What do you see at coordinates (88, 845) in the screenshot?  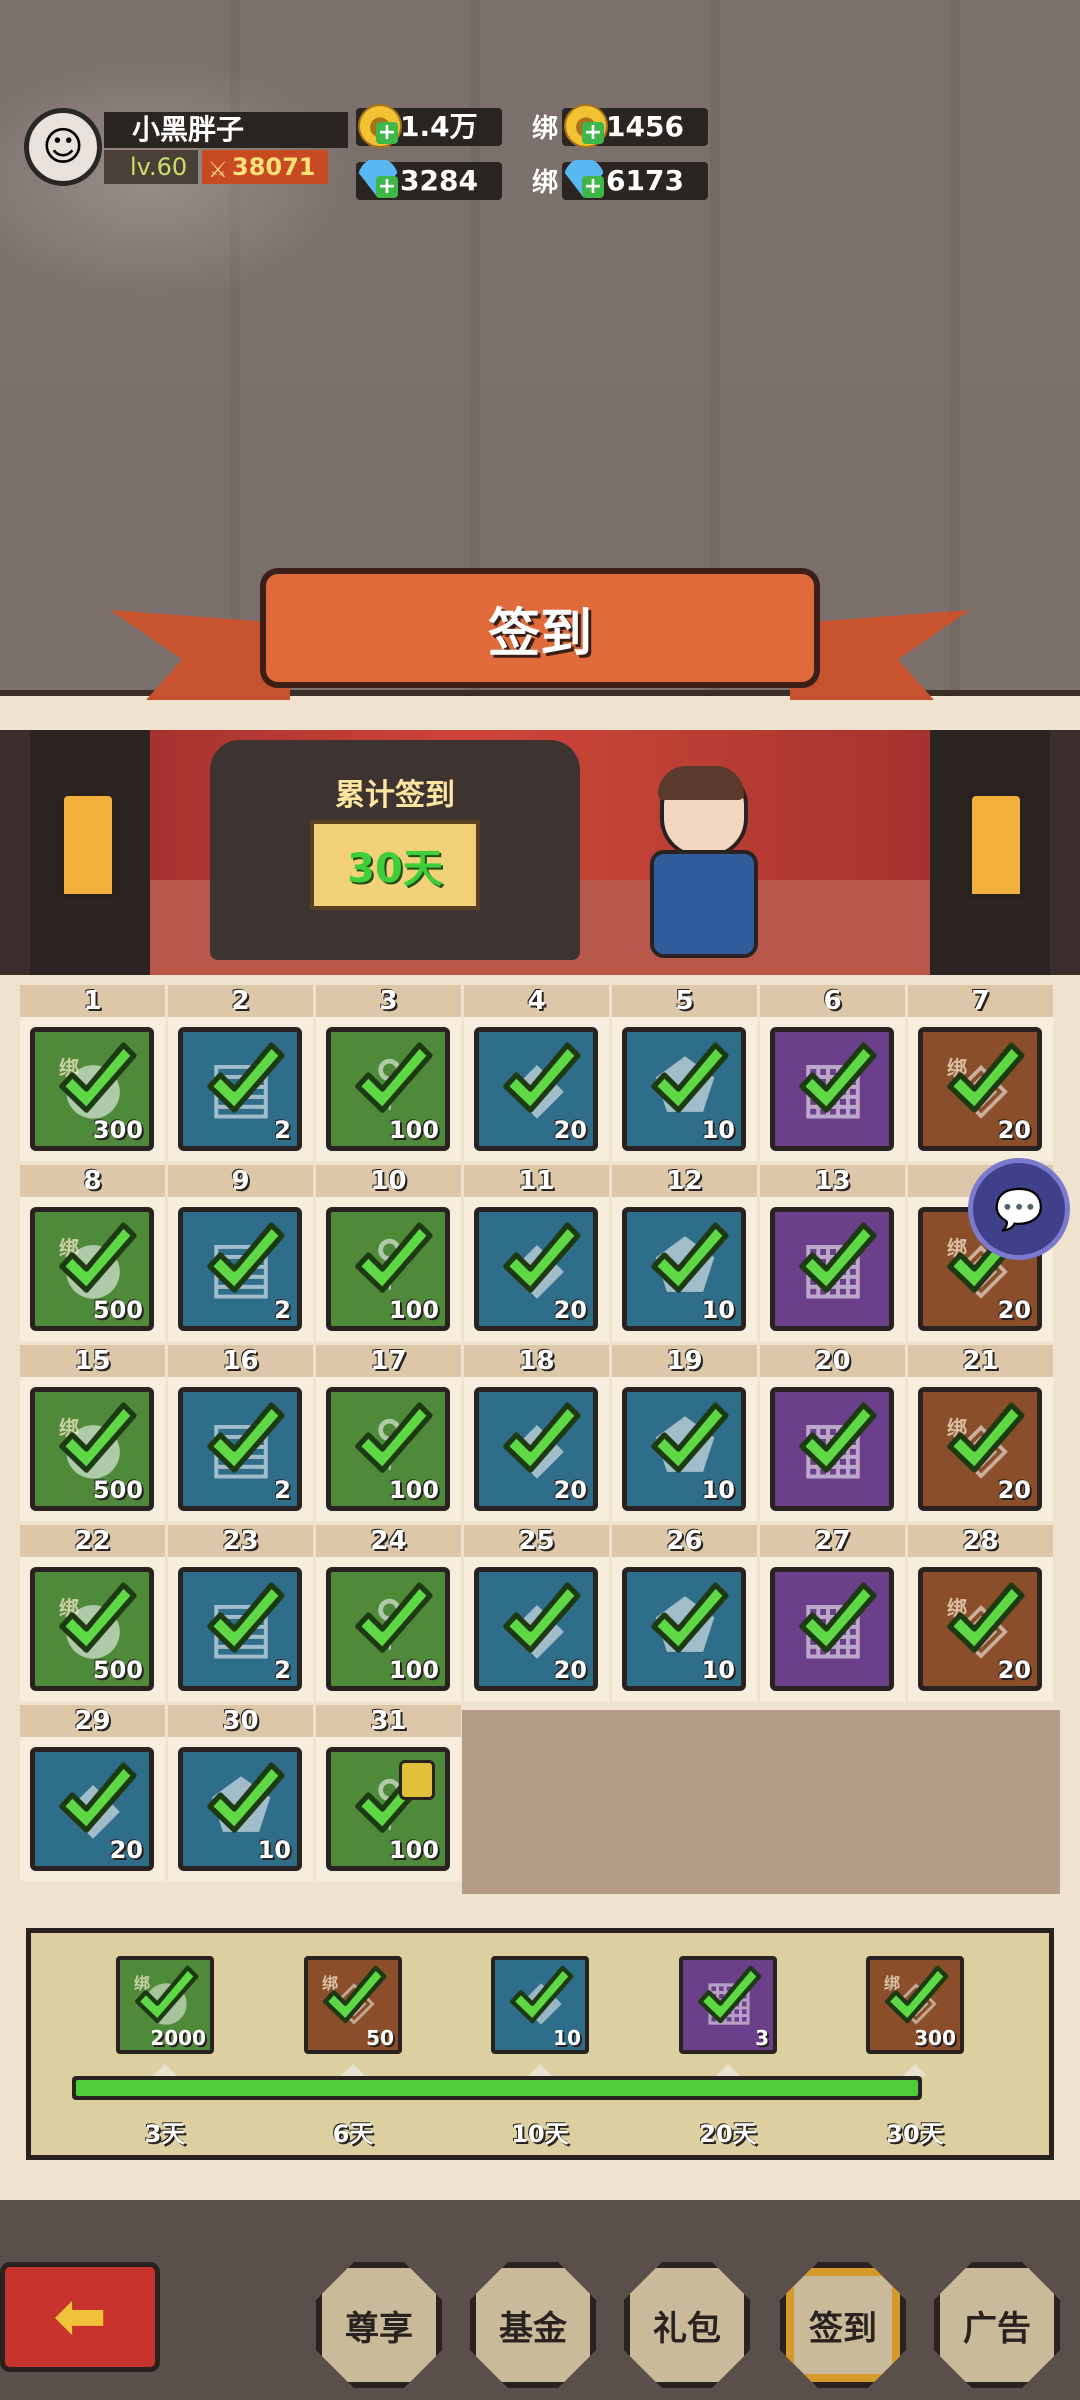 I see `lantern-icon` at bounding box center [88, 845].